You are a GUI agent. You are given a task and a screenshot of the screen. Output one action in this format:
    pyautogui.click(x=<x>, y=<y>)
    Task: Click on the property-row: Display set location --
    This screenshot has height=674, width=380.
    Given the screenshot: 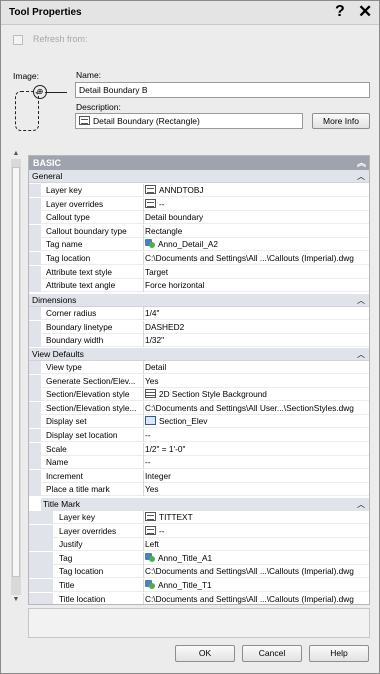 What is the action you would take?
    pyautogui.click(x=199, y=435)
    